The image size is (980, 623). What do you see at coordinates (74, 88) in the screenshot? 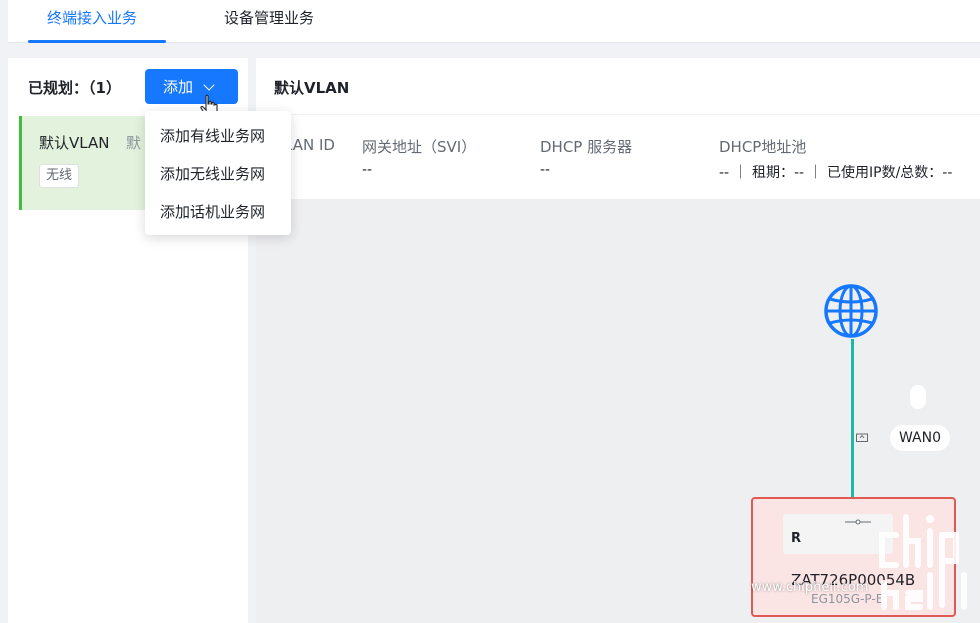
I see `planned-count-label: 已规划：（1）` at bounding box center [74, 88].